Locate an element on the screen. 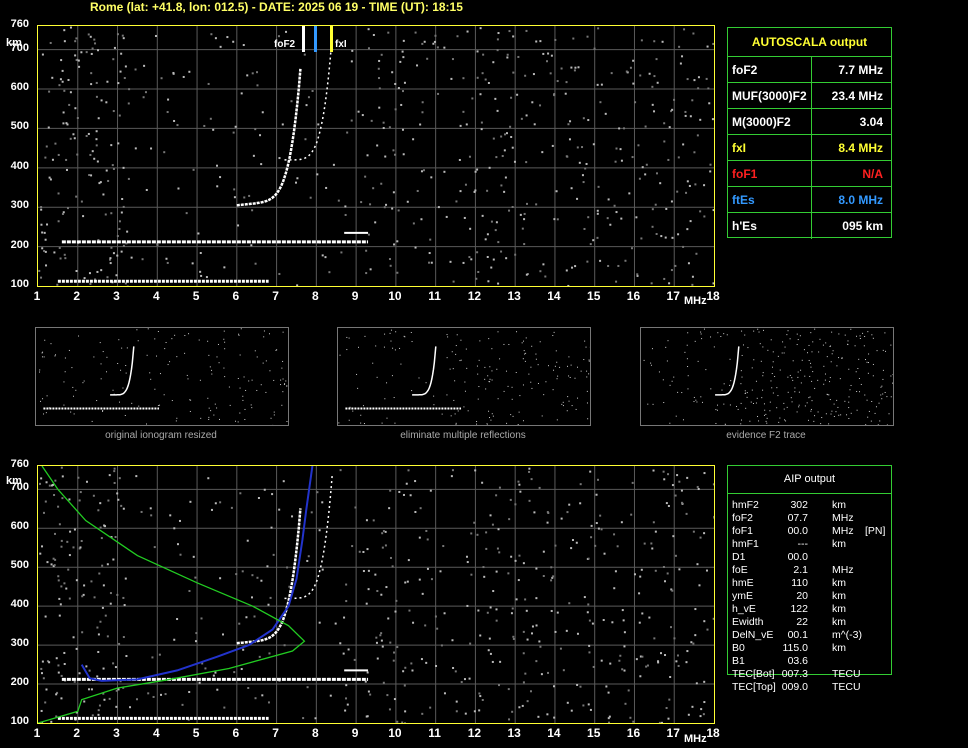  aip-param: foF1 is located at coordinates (743, 531).